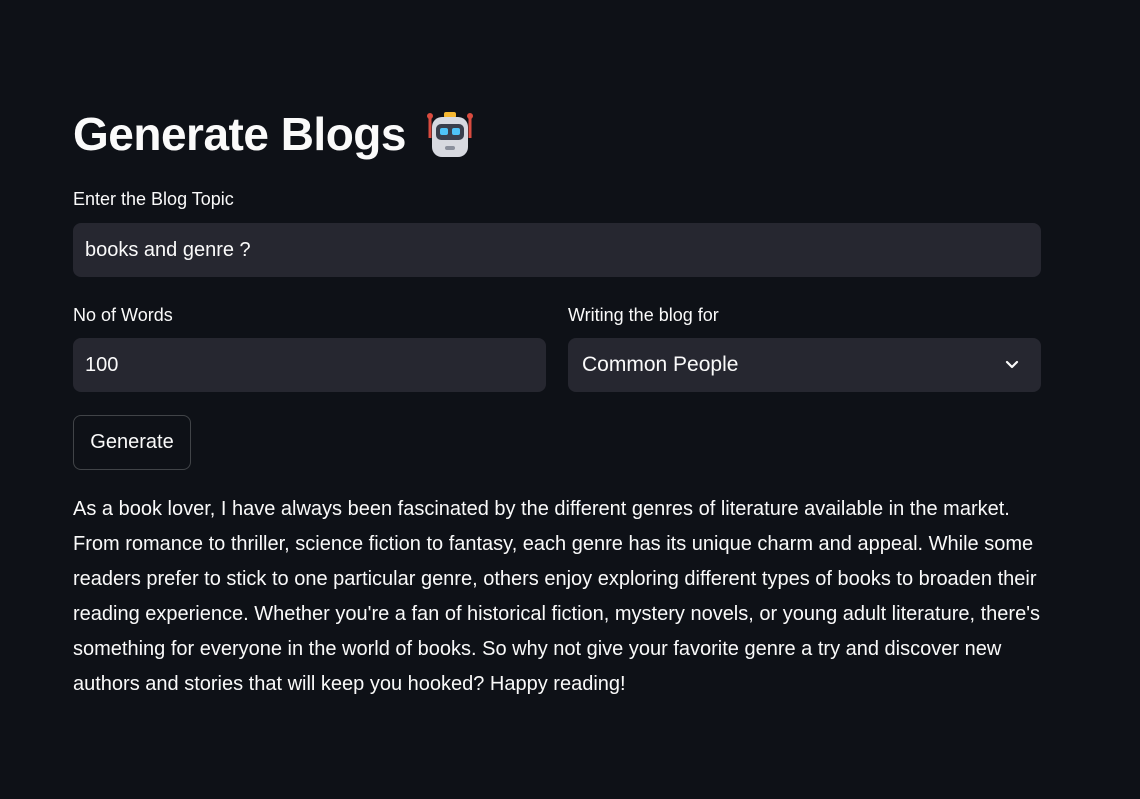  I want to click on title-row: Generate Blogs, so click(274, 134).